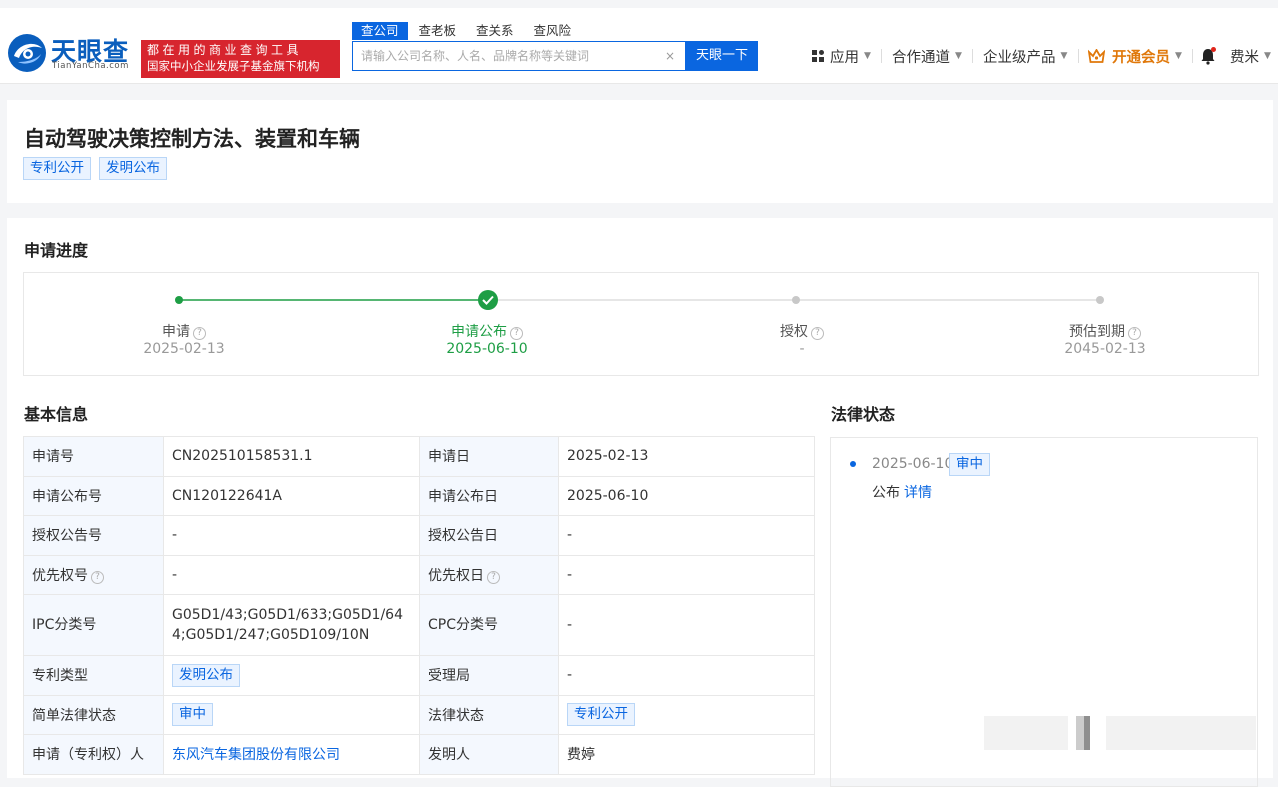  Describe the element at coordinates (902, 492) in the screenshot. I see `legal-event-desc: 公布 详情` at that location.